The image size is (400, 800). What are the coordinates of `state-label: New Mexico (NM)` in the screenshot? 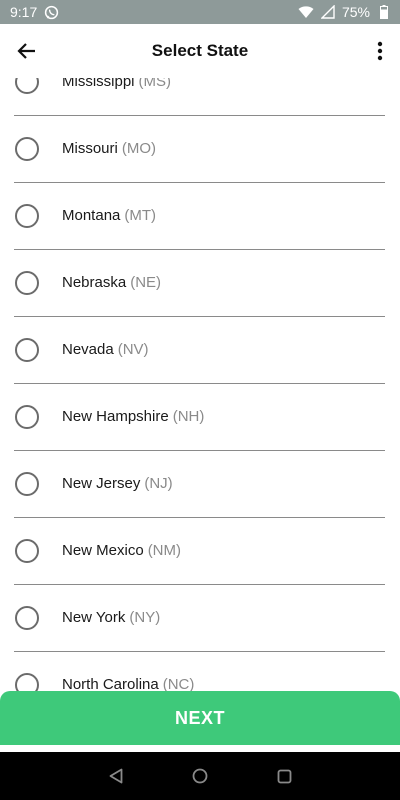 It's located at (121, 550).